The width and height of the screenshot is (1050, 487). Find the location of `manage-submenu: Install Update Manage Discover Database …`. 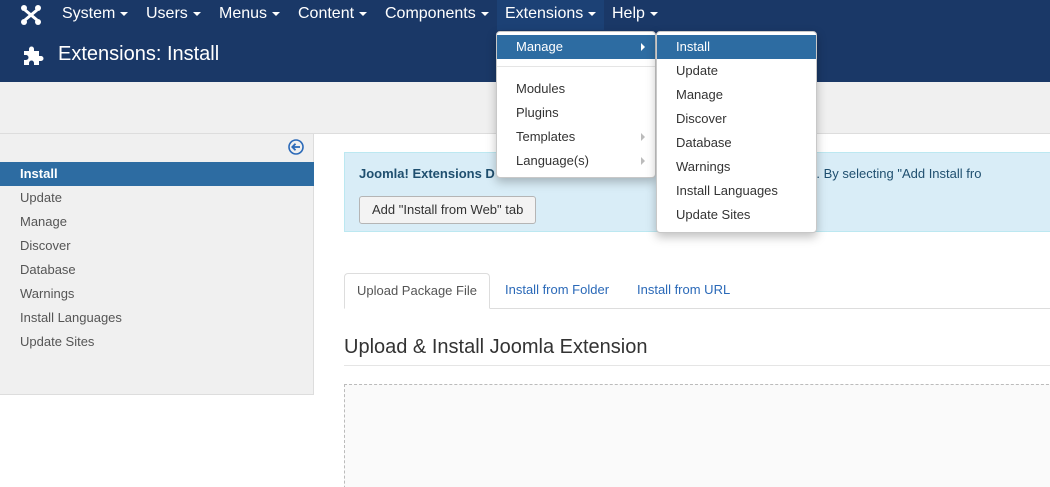

manage-submenu: Install Update Manage Discover Database … is located at coordinates (736, 132).